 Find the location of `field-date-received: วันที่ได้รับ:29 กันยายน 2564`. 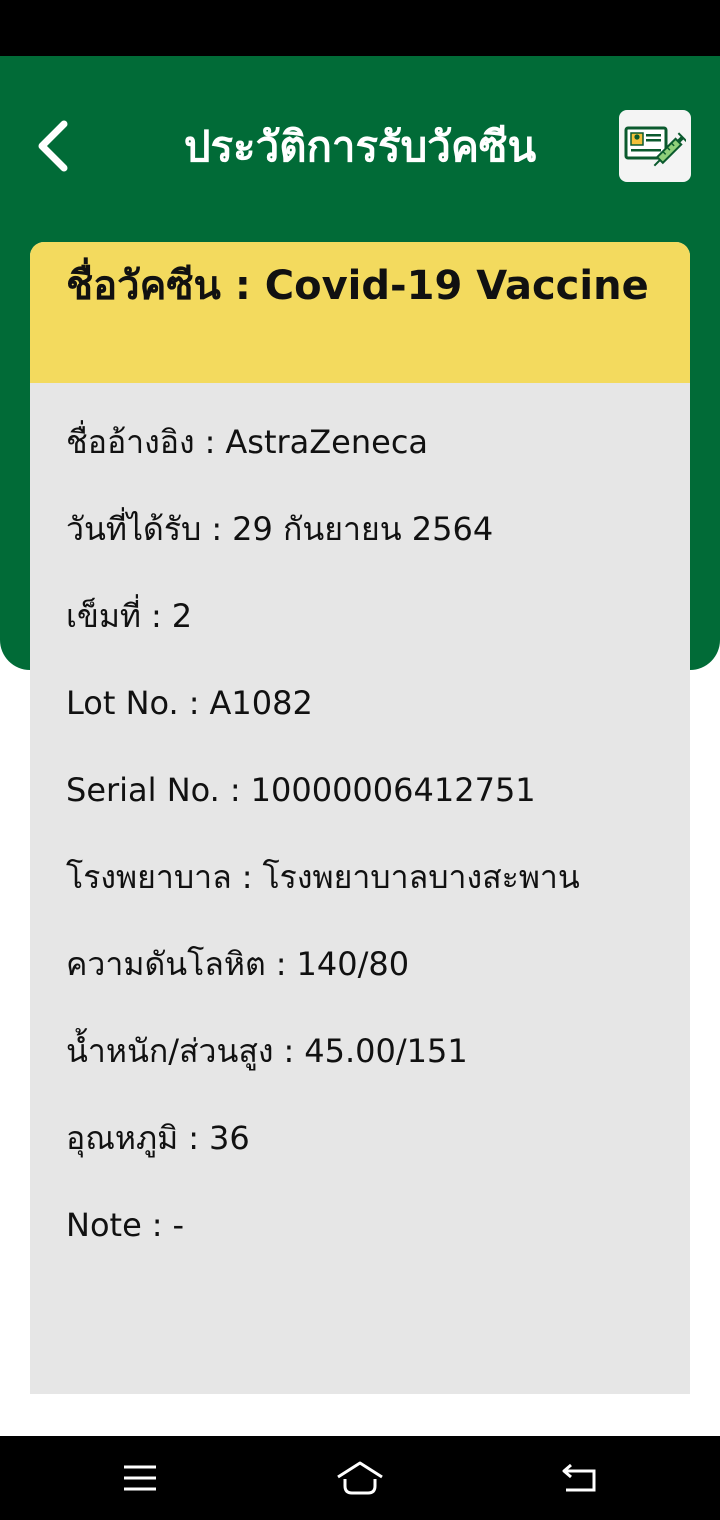

field-date-received: วันที่ได้รับ:29 กันยายน 2564 is located at coordinates (280, 529).